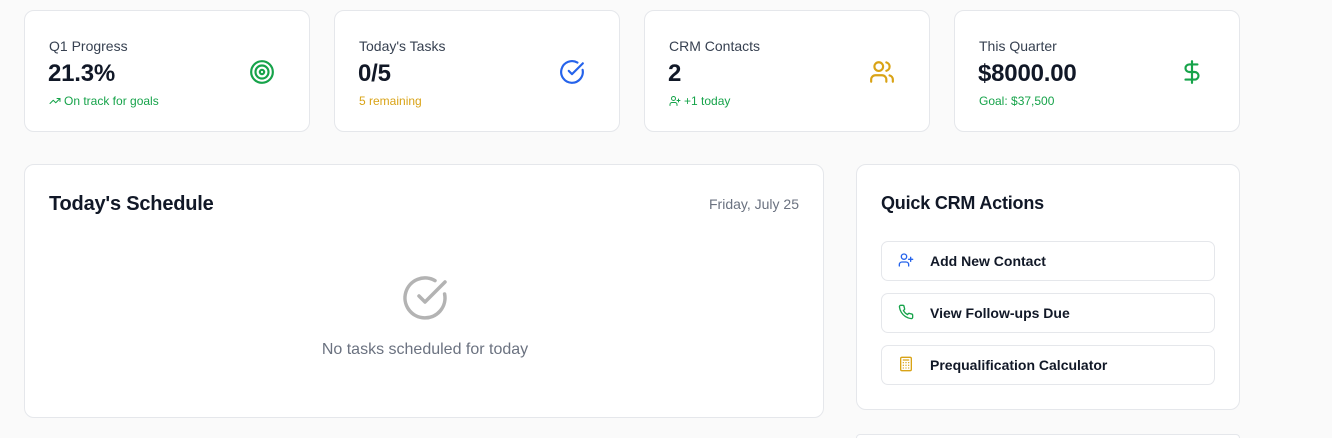 The width and height of the screenshot is (1332, 438). Describe the element at coordinates (1097, 71) in the screenshot. I see `stat-card-this-quarter: This Quarter $8000.00 Goal: $37,500` at that location.